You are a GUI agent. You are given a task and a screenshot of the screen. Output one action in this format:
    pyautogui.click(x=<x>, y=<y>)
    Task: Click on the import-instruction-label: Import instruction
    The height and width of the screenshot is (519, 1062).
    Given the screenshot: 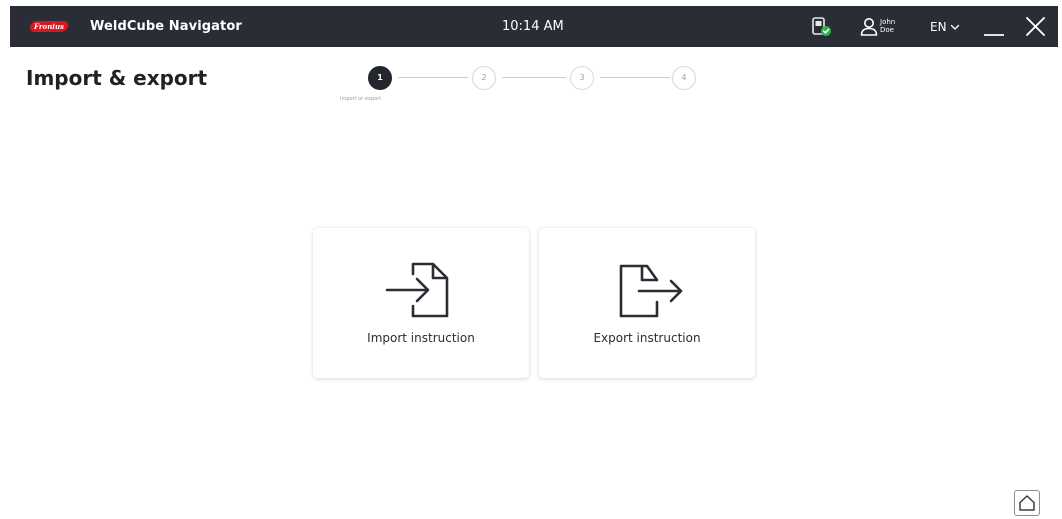 What is the action you would take?
    pyautogui.click(x=421, y=338)
    